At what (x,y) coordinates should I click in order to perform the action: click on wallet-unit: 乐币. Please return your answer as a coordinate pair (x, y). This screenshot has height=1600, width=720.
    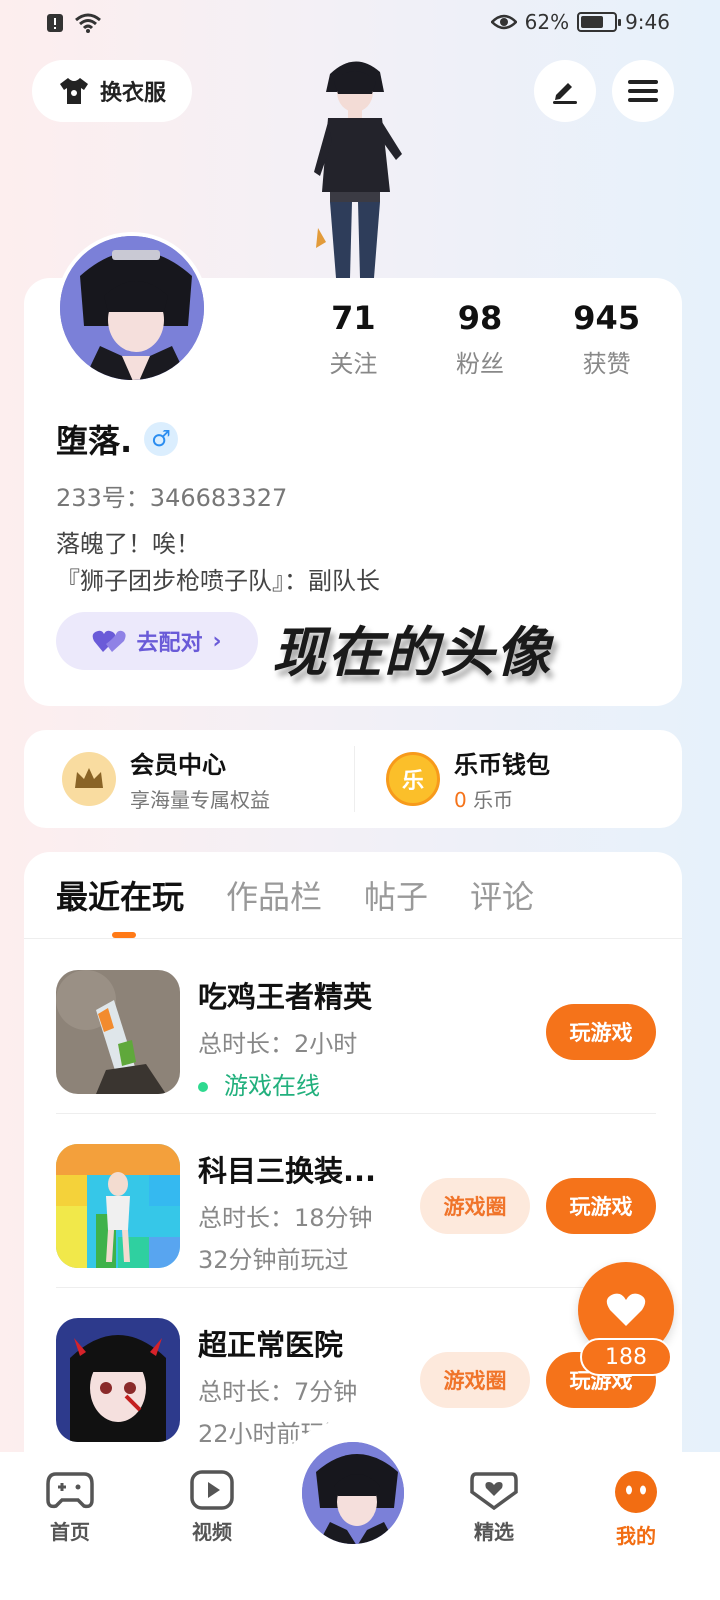
    Looking at the image, I should click on (490, 800).